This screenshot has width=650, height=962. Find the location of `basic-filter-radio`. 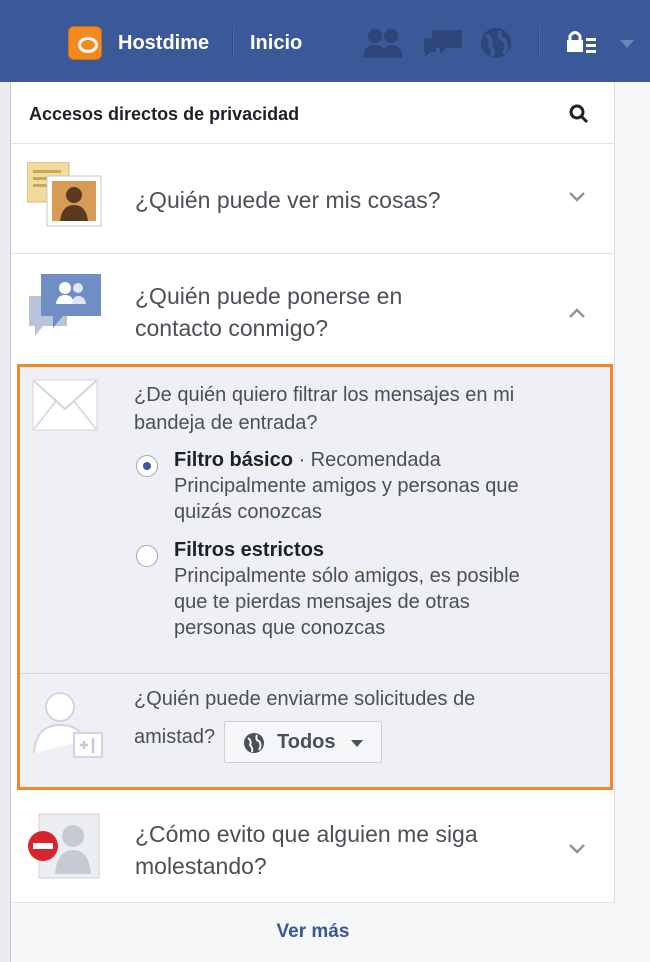

basic-filter-radio is located at coordinates (147, 466).